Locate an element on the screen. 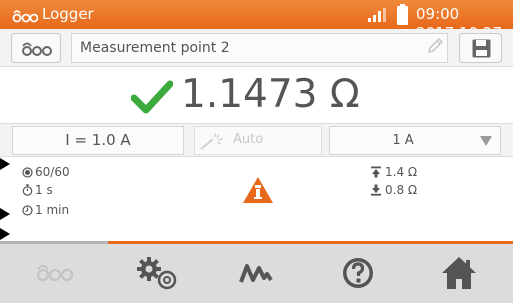  app-title: Logger is located at coordinates (68, 14).